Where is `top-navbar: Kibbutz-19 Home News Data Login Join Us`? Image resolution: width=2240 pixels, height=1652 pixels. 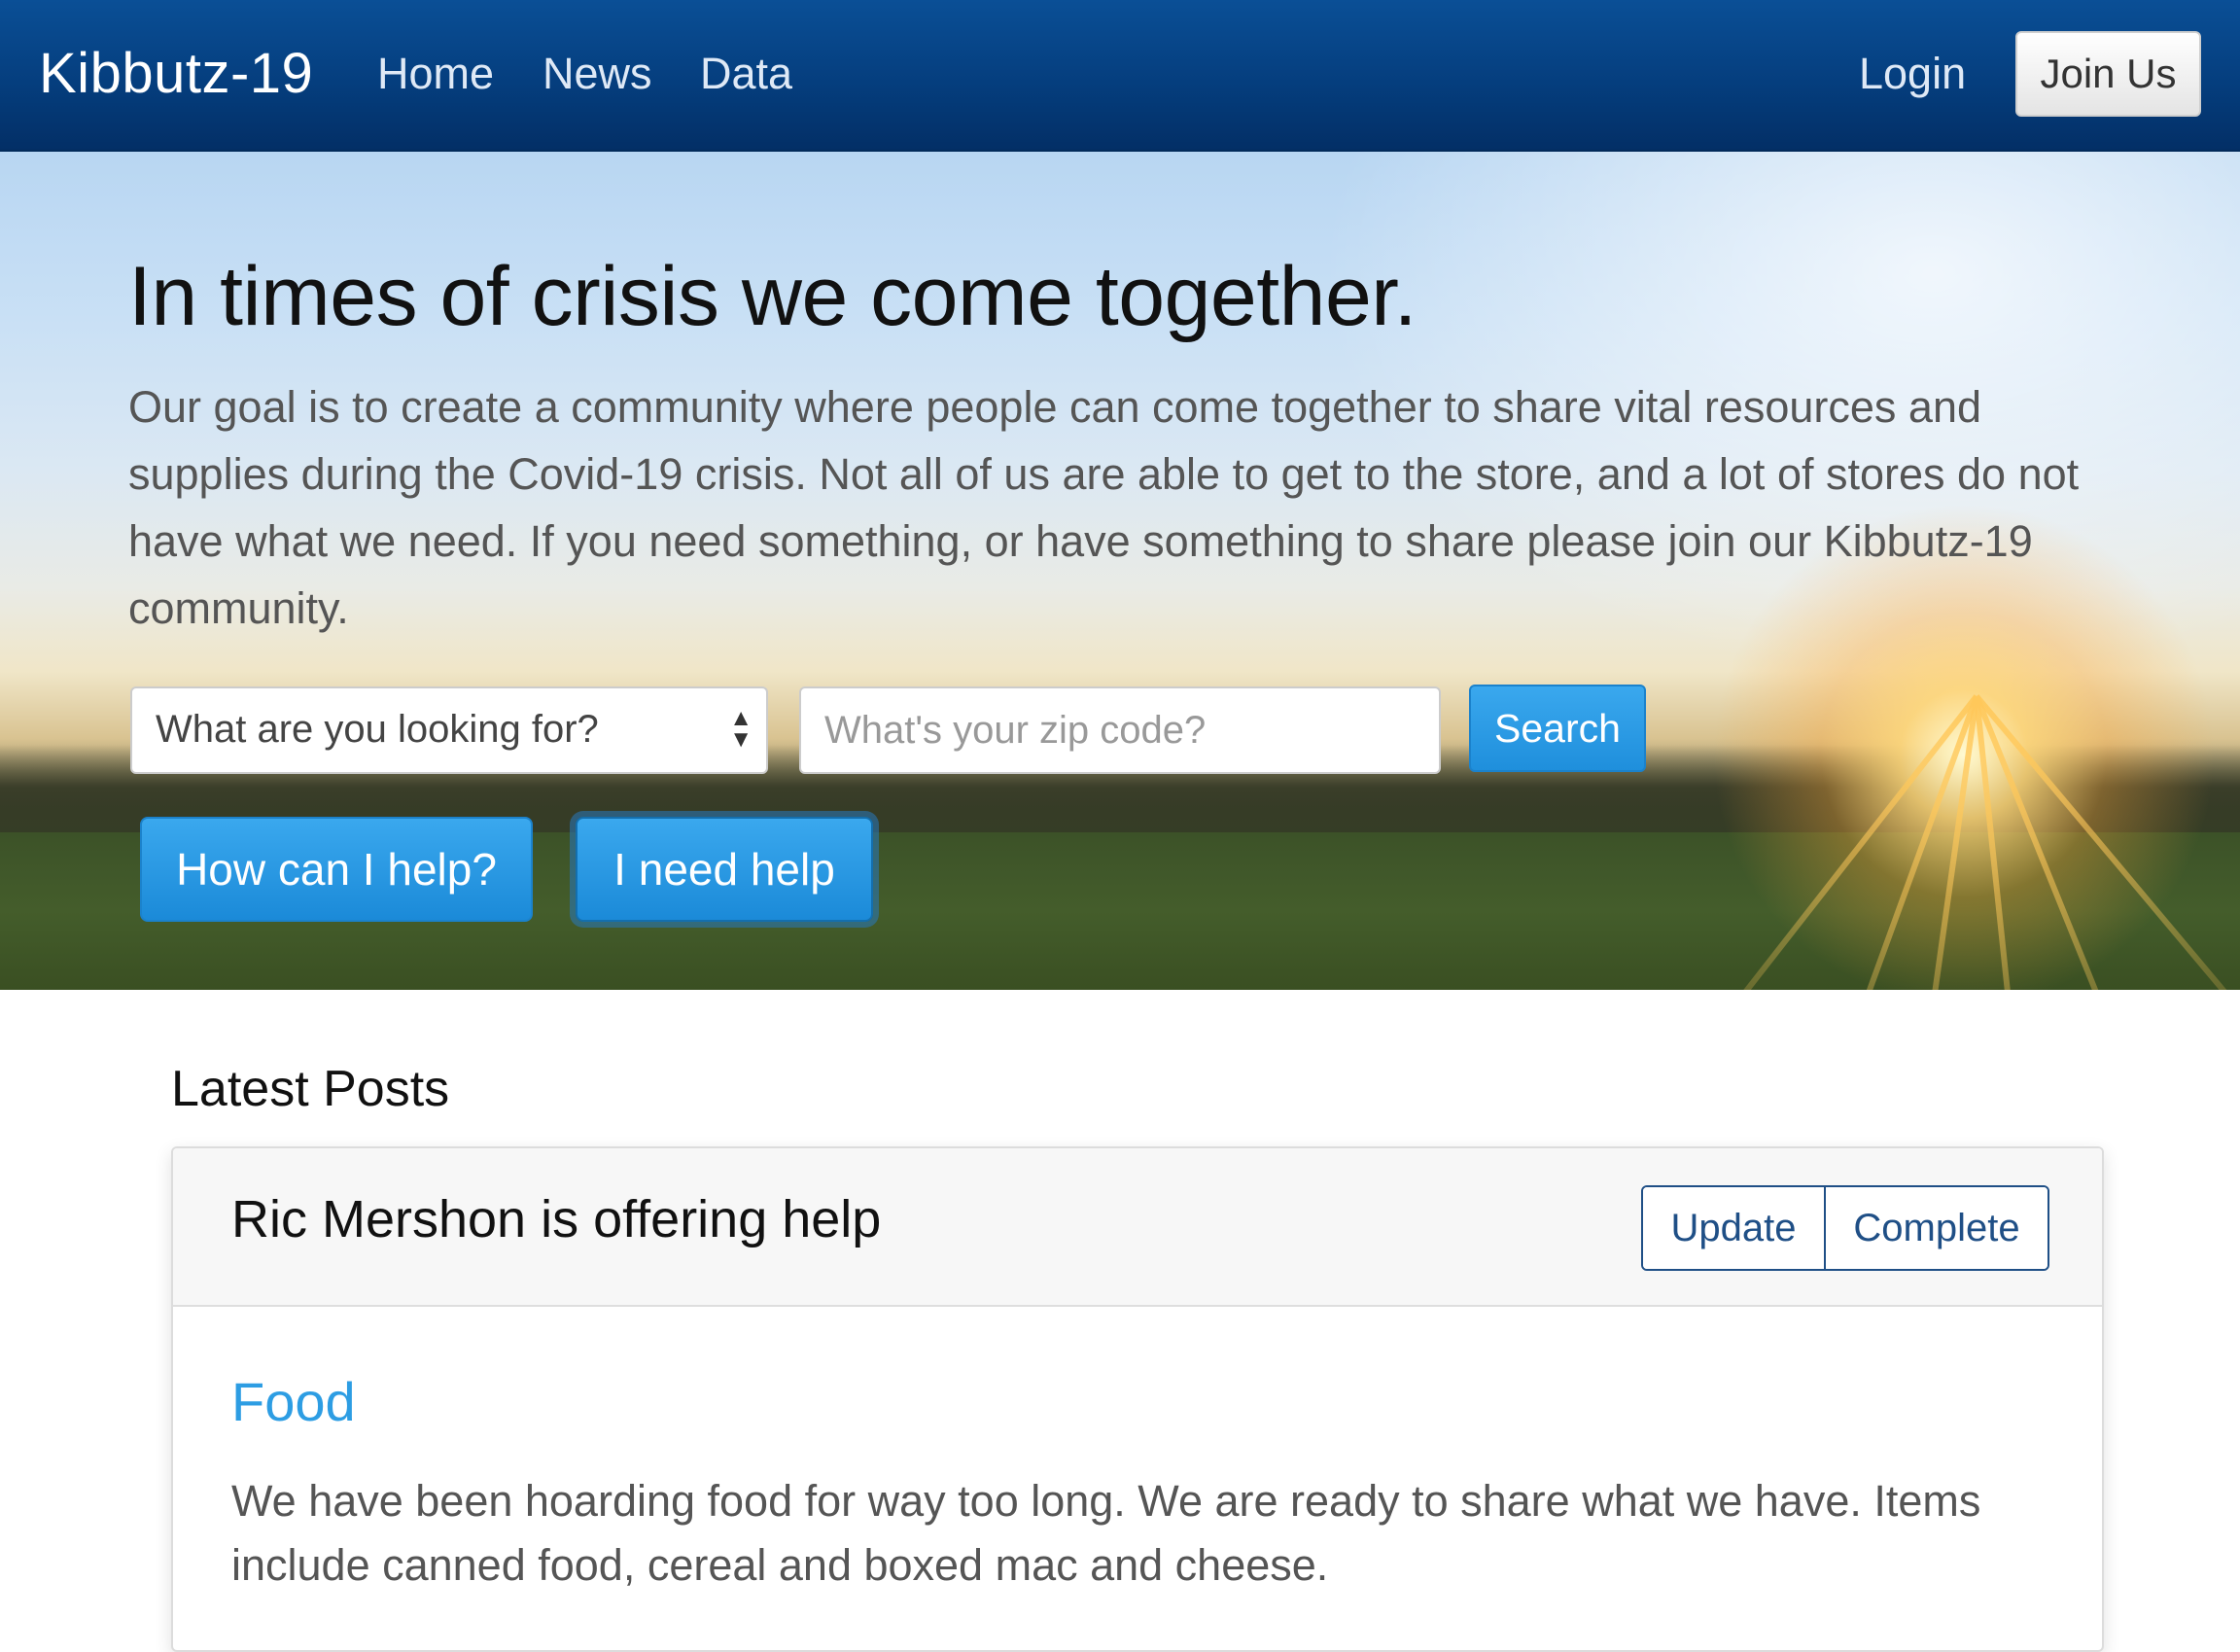 top-navbar: Kibbutz-19 Home News Data Login Join Us is located at coordinates (1120, 76).